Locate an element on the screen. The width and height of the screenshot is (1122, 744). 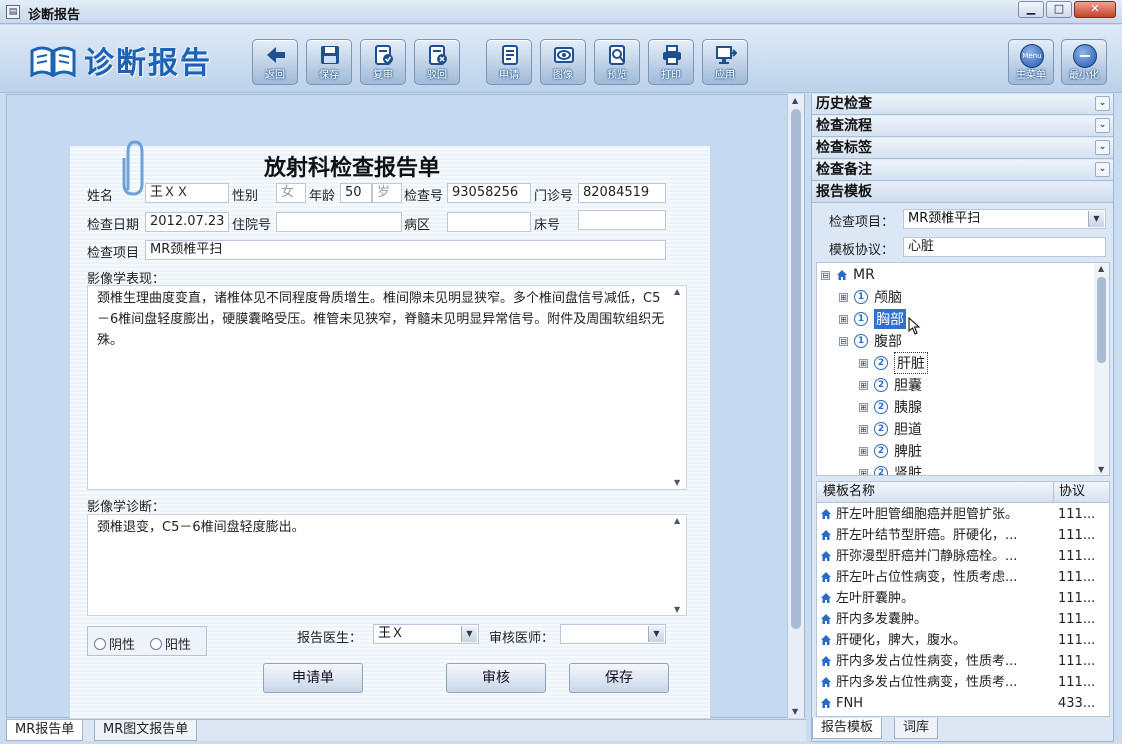
section-exam-tags: 检查标签 ⌄ is located at coordinates (962, 148).